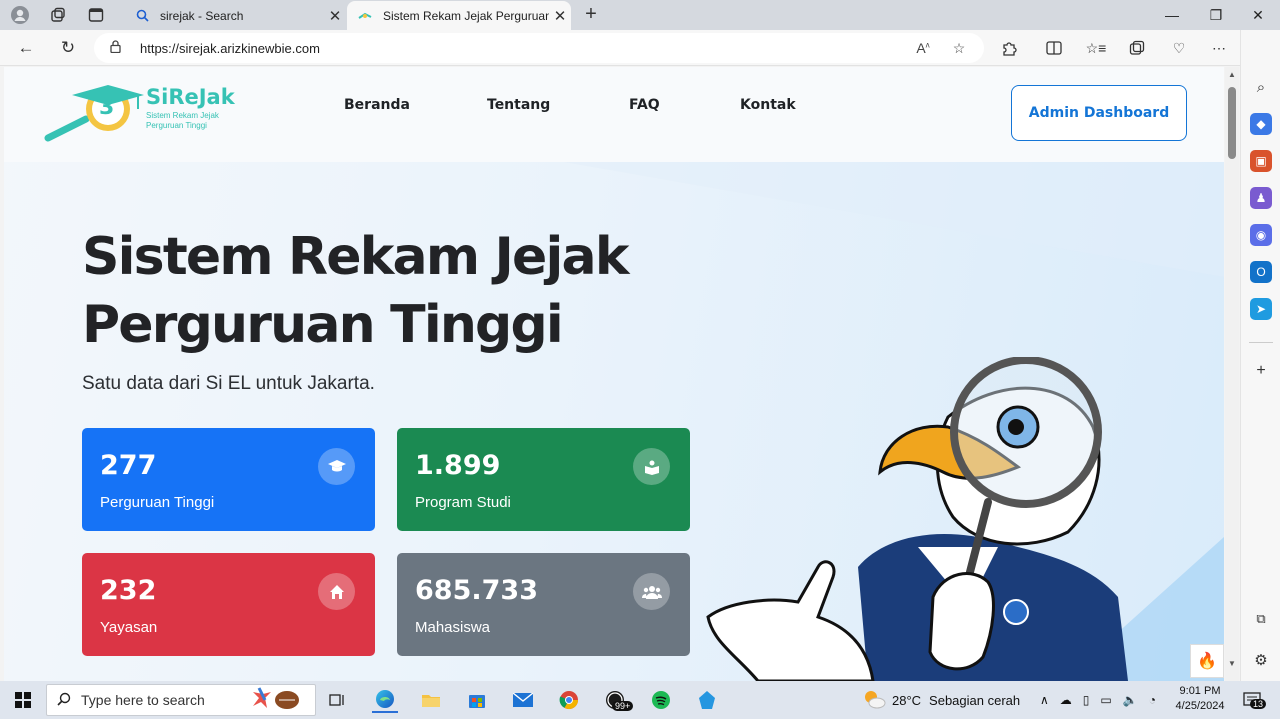  I want to click on file-explorer-icon, so click(431, 700).